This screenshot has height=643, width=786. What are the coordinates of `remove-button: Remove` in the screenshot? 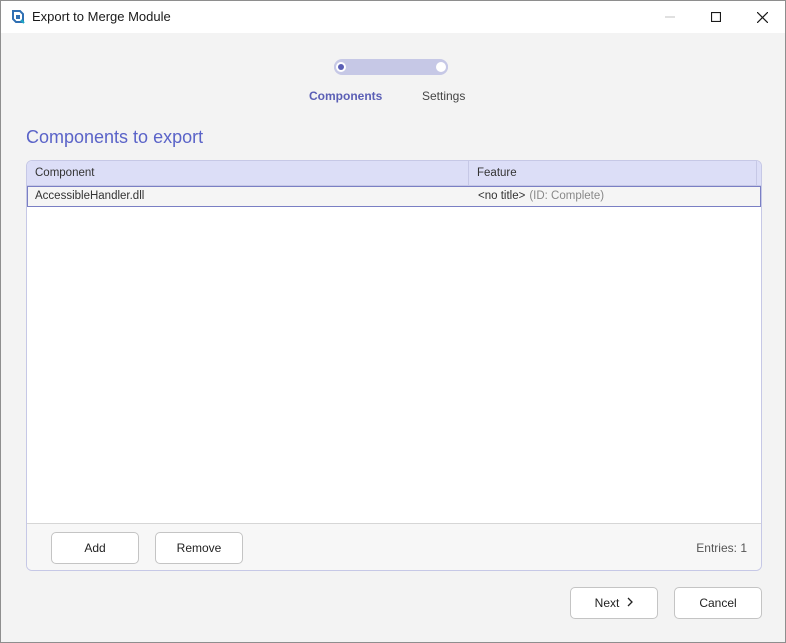 It's located at (199, 548).